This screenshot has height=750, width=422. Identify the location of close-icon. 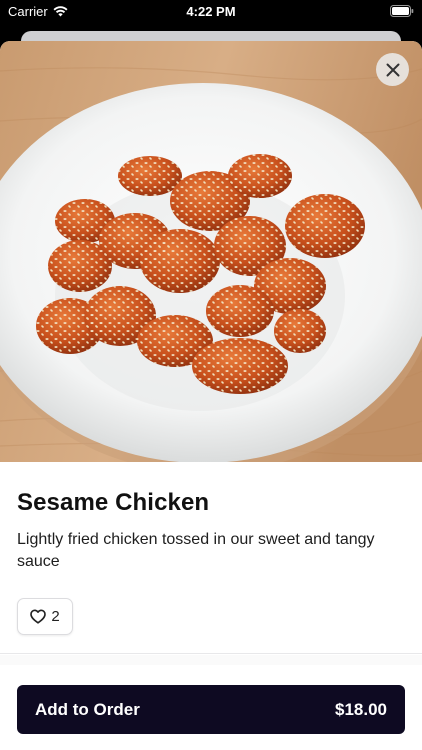
(392, 69).